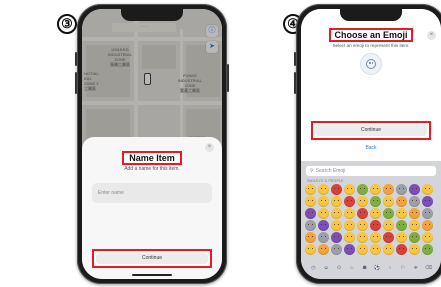  Describe the element at coordinates (371, 171) in the screenshot. I see `emoji-search-field: ⚲ Search Emoji` at that location.